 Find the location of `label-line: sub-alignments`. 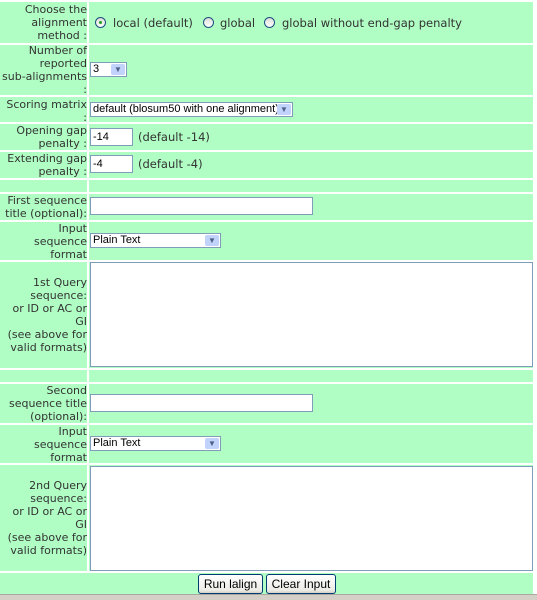

label-line: sub-alignments is located at coordinates (44, 76).